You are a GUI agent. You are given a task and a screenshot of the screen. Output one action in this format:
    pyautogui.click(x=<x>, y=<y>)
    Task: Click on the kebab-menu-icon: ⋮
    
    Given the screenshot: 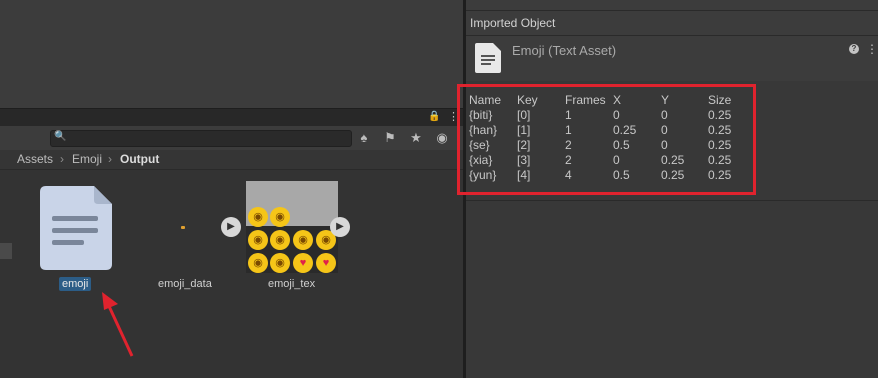 What is the action you would take?
    pyautogui.click(x=872, y=49)
    